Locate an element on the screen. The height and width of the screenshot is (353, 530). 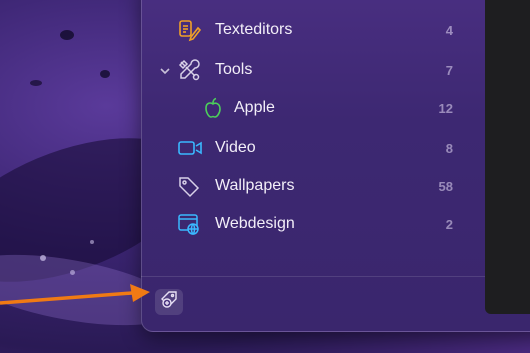
sidebar-item-label: Tools is located at coordinates (234, 69).